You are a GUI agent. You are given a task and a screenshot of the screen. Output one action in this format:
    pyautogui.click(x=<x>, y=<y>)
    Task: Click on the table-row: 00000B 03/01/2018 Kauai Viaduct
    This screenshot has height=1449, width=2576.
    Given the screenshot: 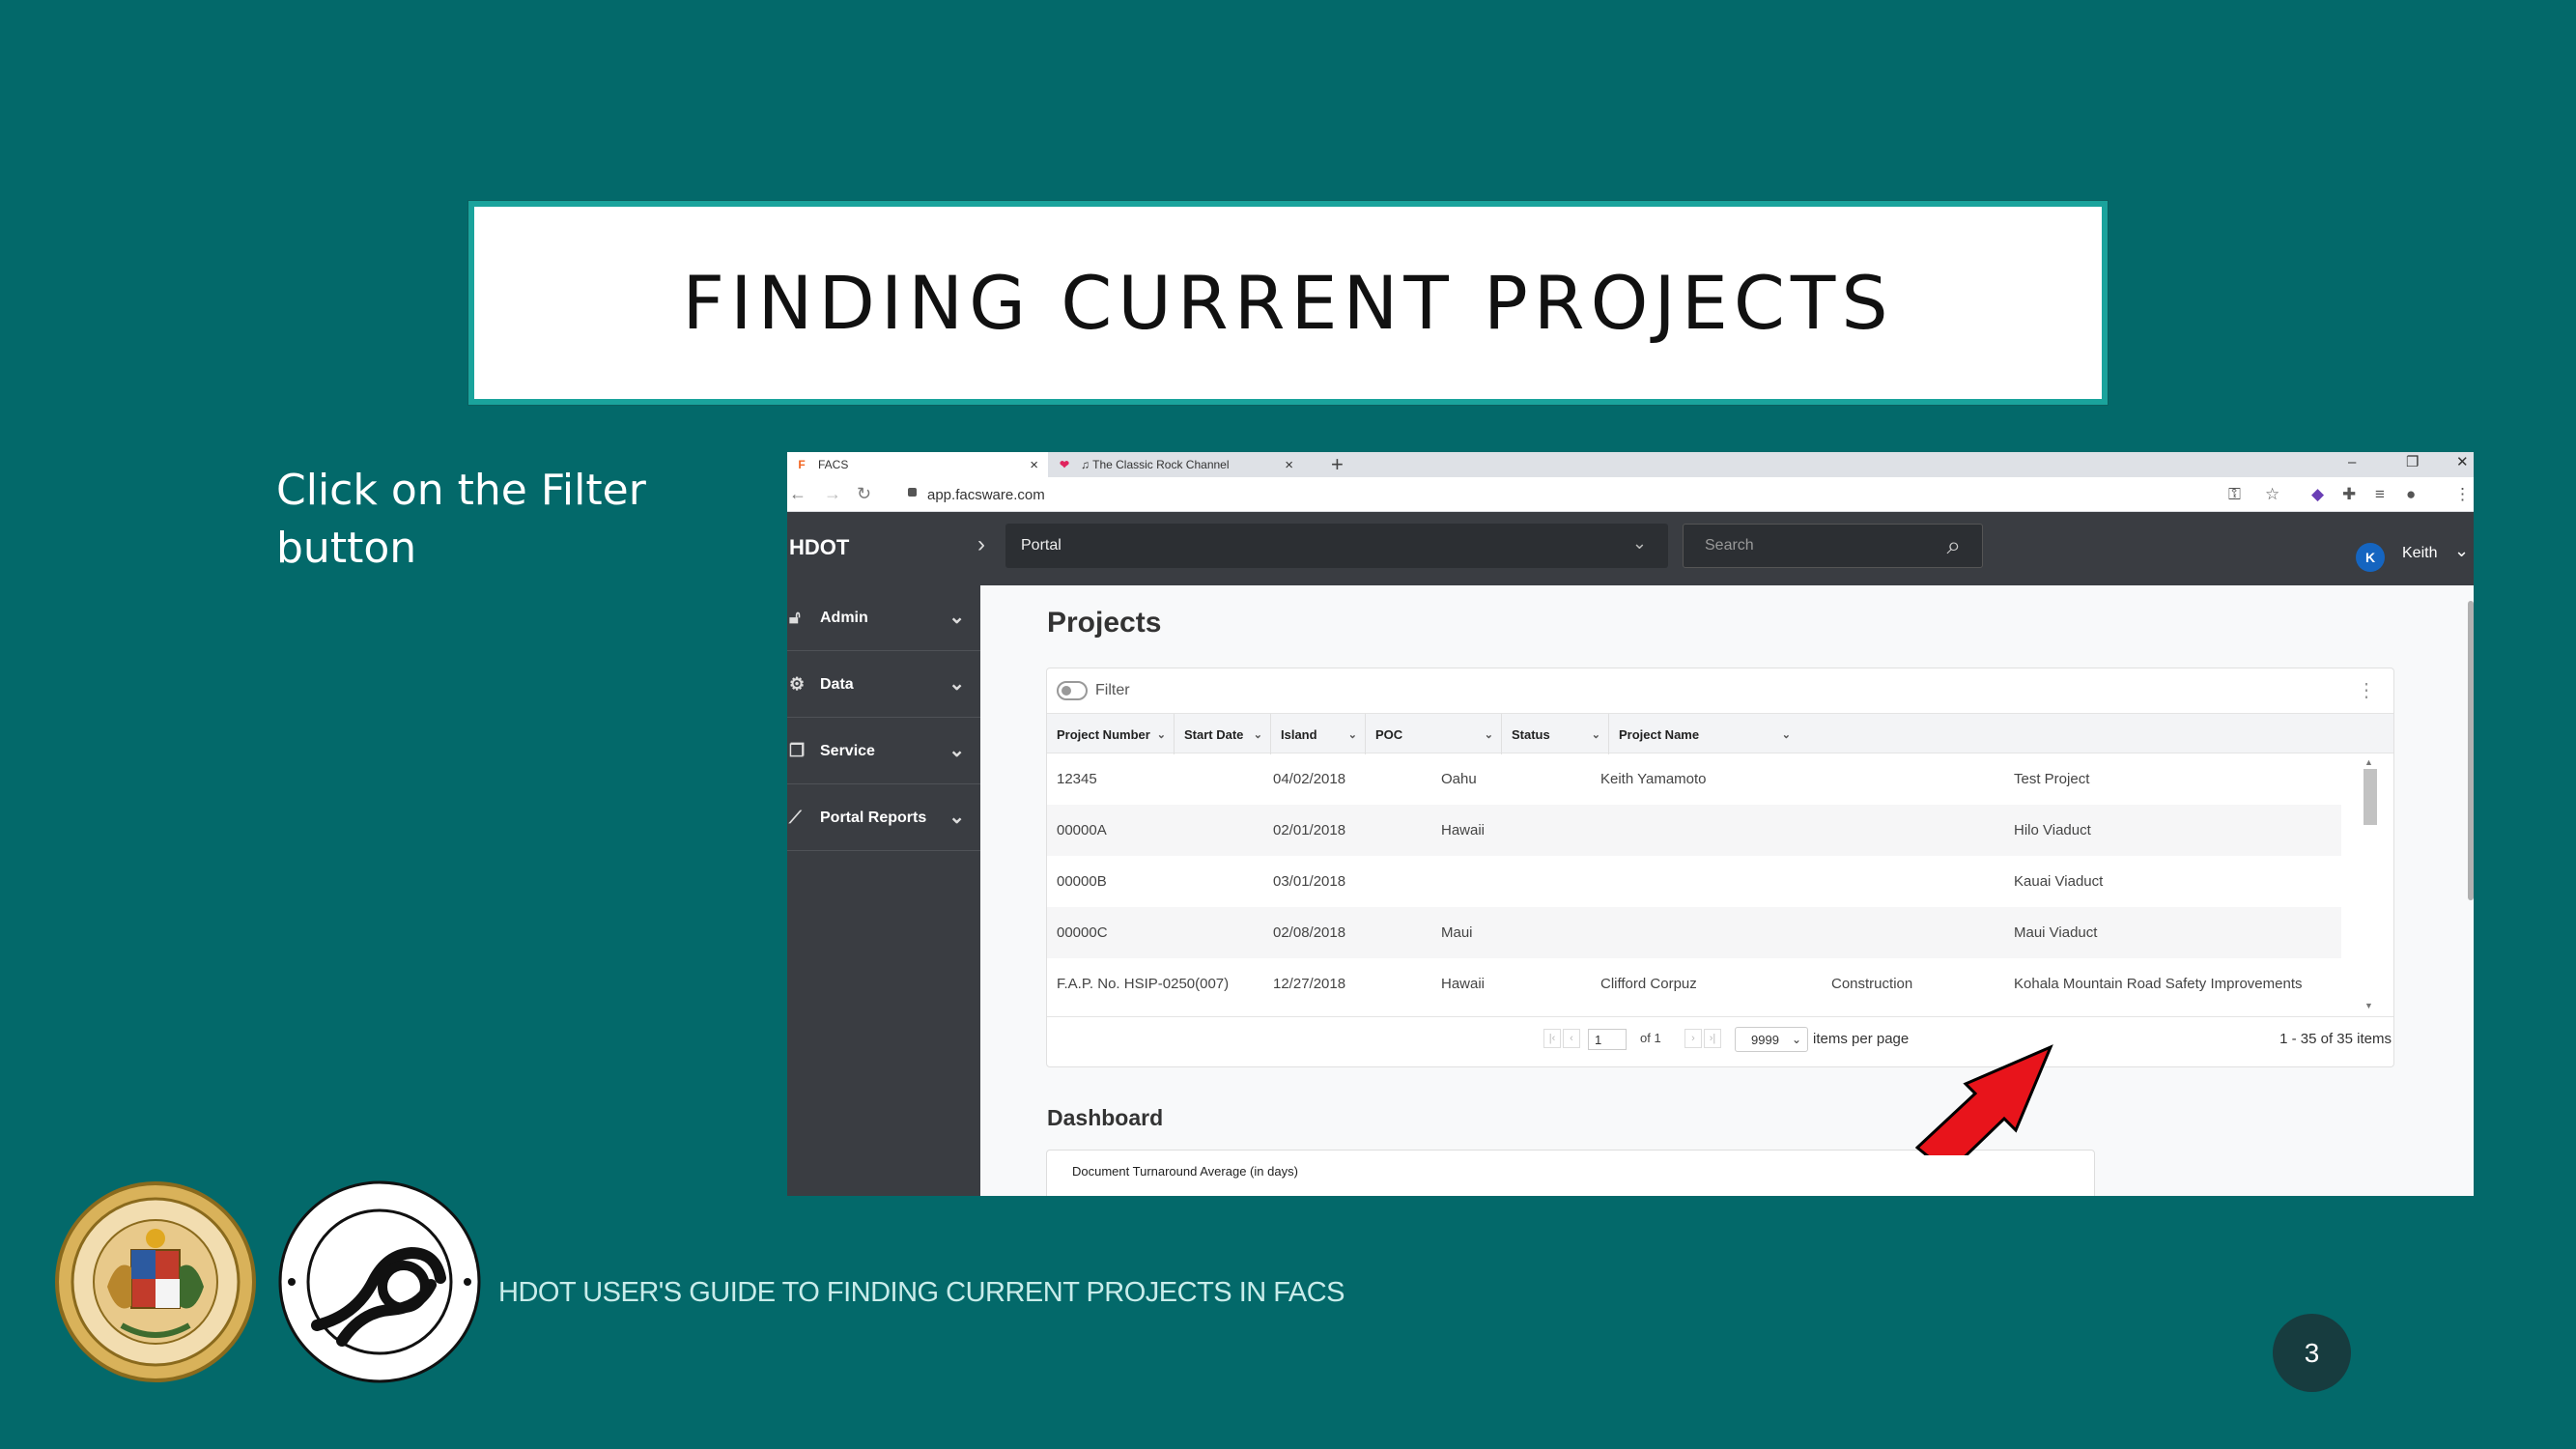 What is the action you would take?
    pyautogui.click(x=1694, y=881)
    